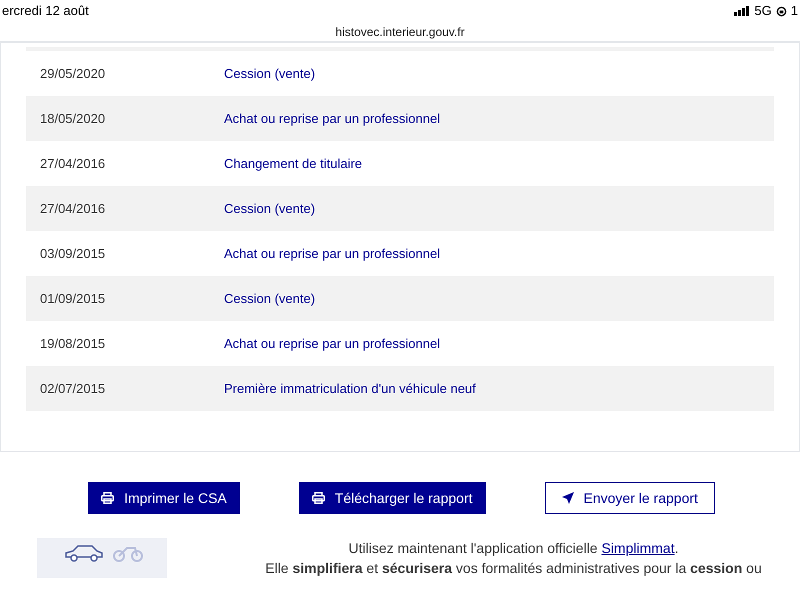  What do you see at coordinates (72, 253) in the screenshot?
I see `date-cell-text: 03/09/2015` at bounding box center [72, 253].